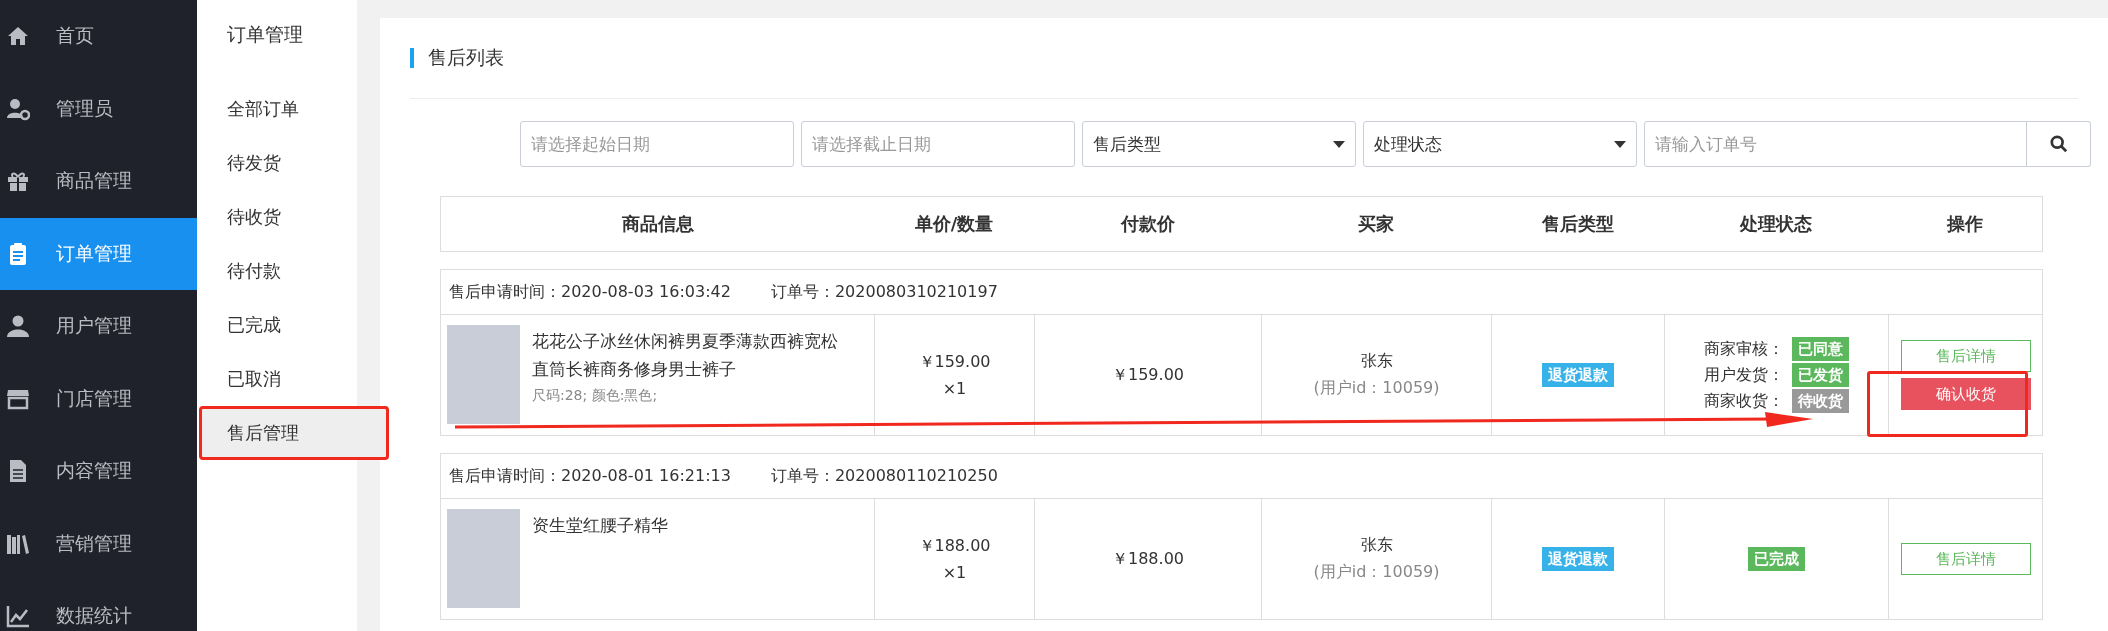 The height and width of the screenshot is (631, 2108). I want to click on order-number: 订单号：2020080110210250, so click(884, 476).